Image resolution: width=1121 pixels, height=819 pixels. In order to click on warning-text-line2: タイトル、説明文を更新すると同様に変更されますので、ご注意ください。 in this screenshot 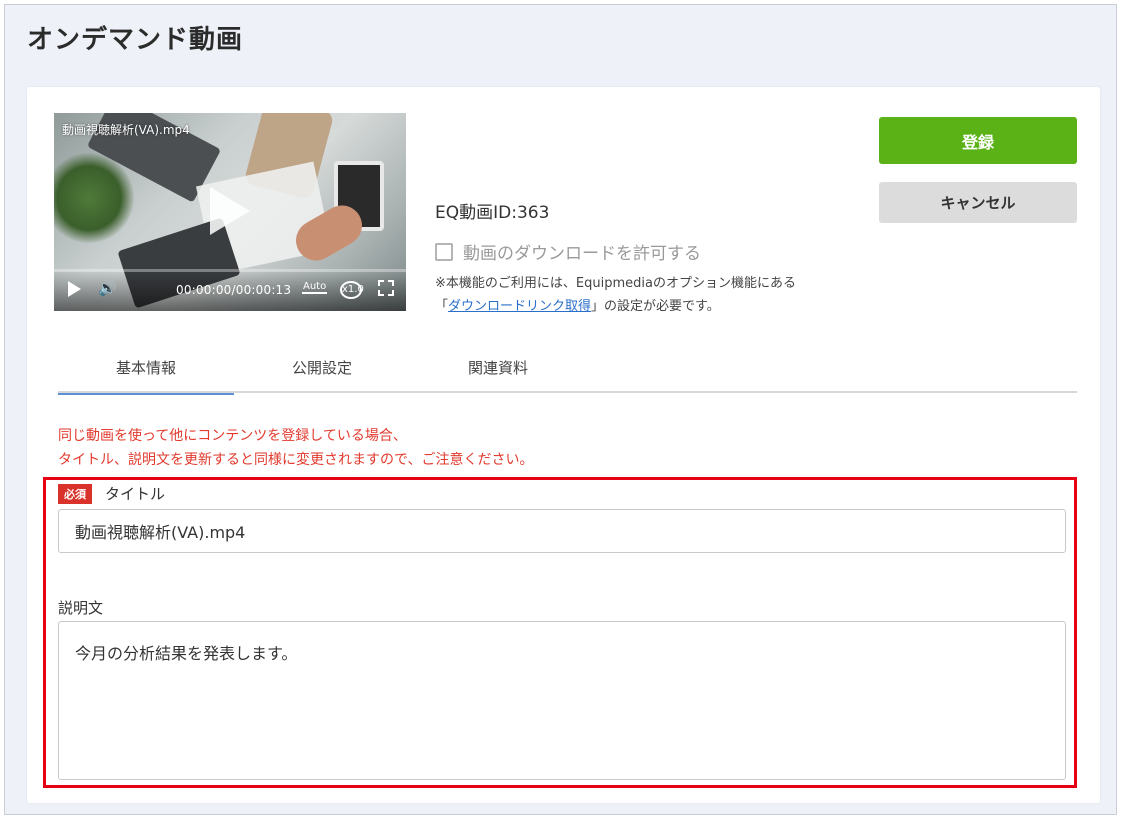, I will do `click(296, 460)`.